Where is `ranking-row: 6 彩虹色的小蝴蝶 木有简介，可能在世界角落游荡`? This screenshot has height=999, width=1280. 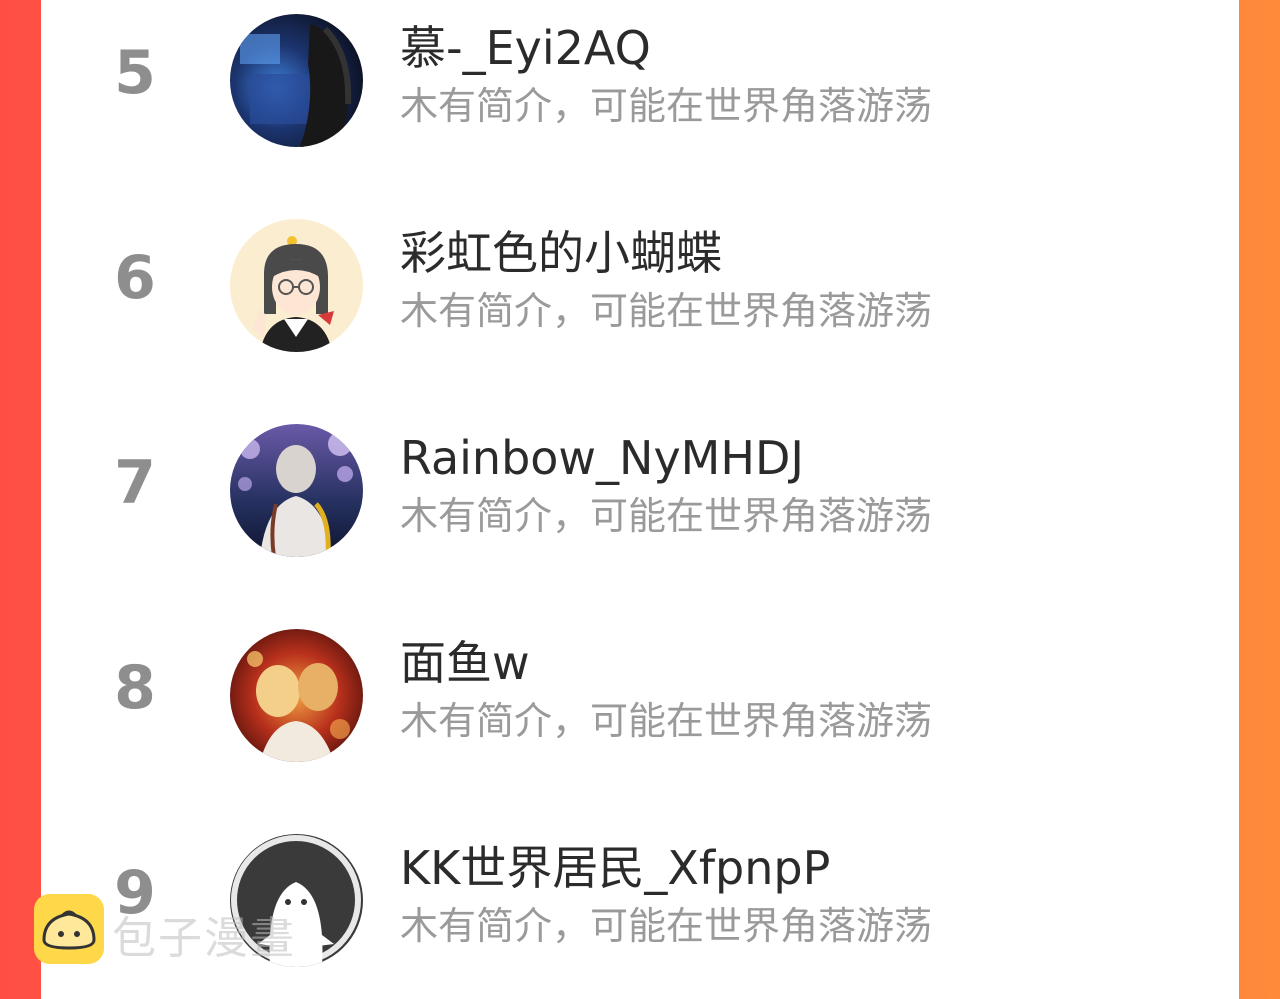
ranking-row: 6 彩虹色的小蝴蝶 木有简介，可能在世界角落游荡 is located at coordinates (640, 280).